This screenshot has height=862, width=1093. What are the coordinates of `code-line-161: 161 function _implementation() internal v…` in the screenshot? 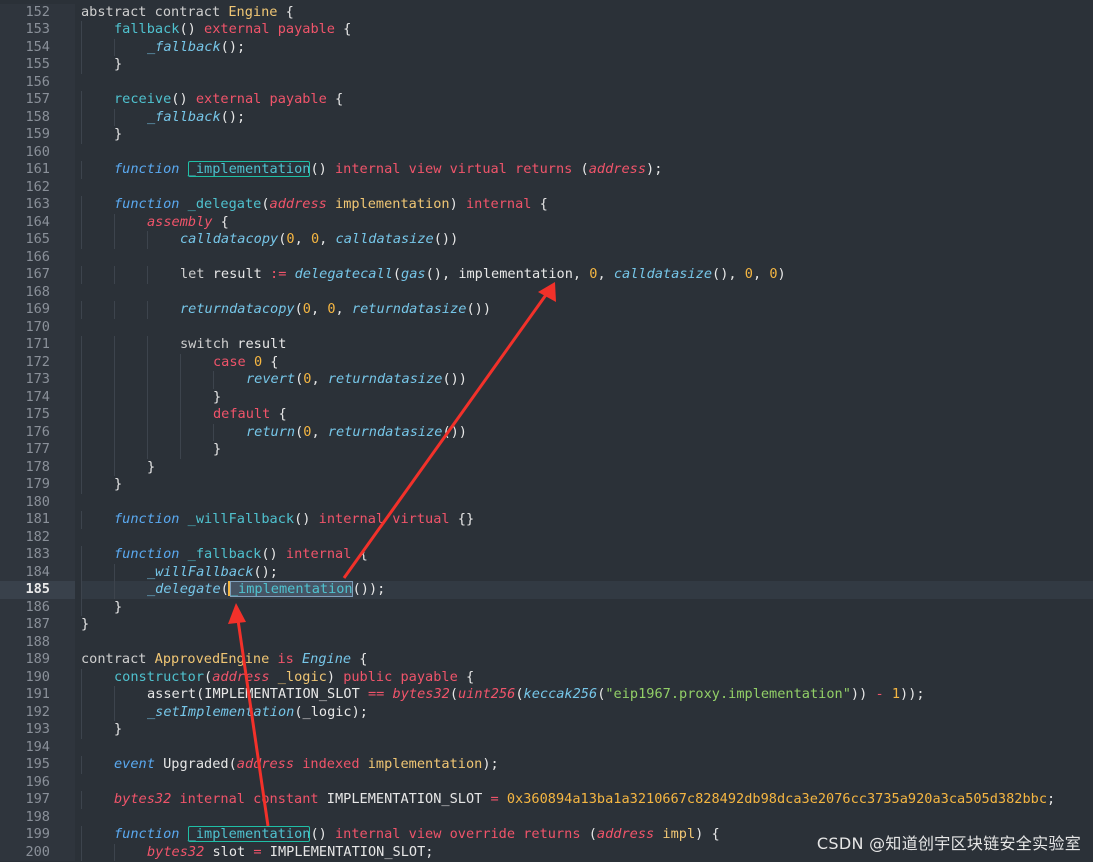 It's located at (546, 170).